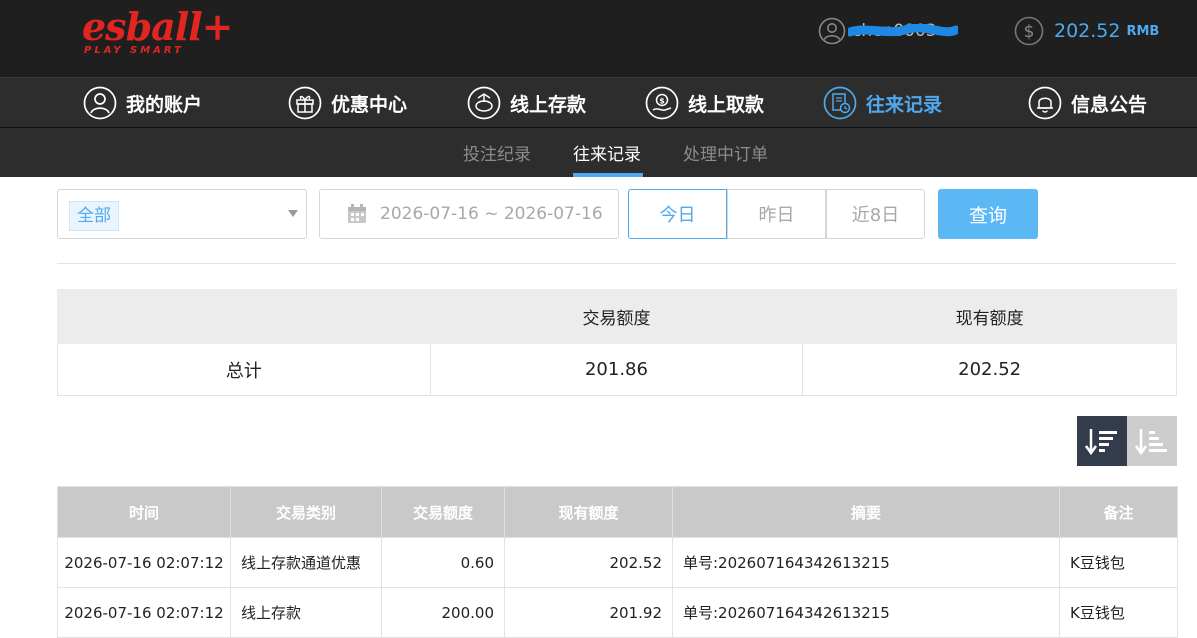  What do you see at coordinates (588, 512) in the screenshot?
I see `col-header-balance: 现有额度` at bounding box center [588, 512].